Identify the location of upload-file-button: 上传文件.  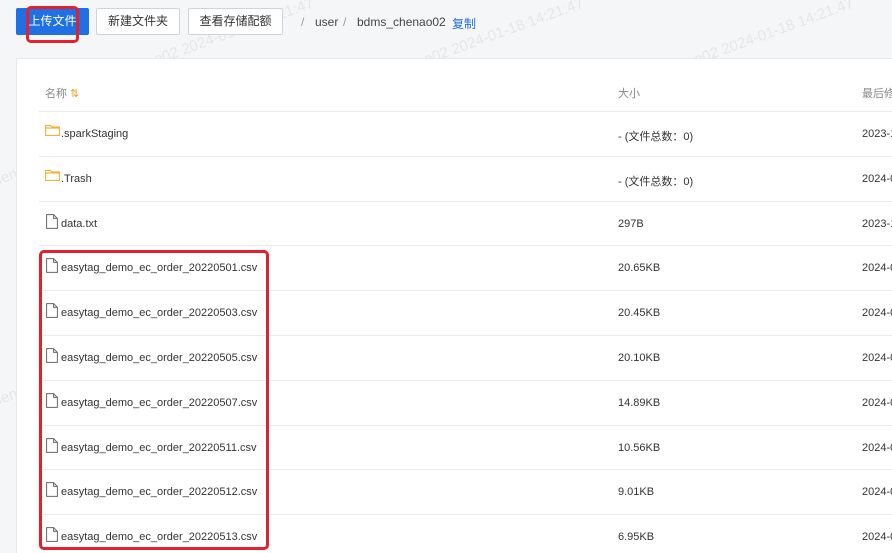
(52, 21).